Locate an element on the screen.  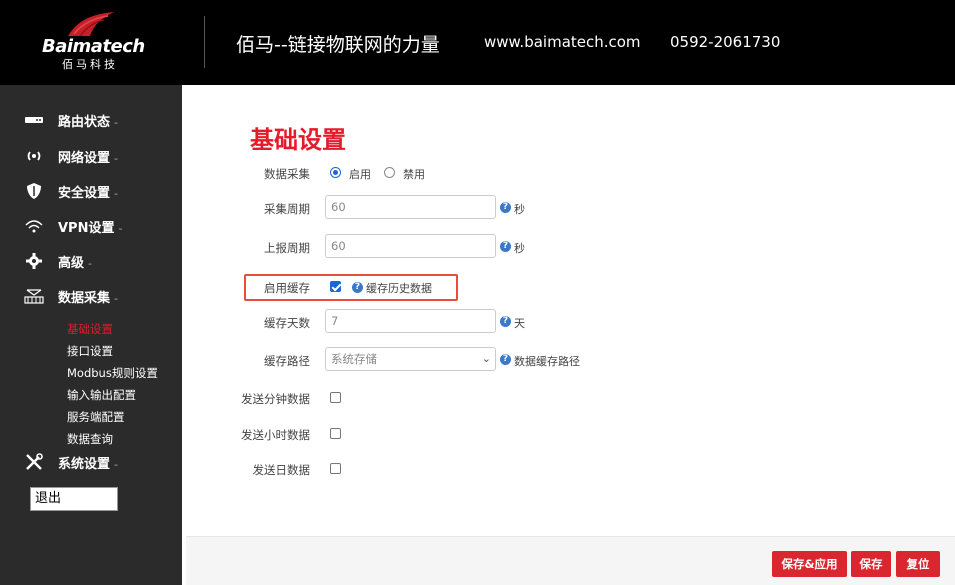
collect-period-input: 60 is located at coordinates (410, 207).